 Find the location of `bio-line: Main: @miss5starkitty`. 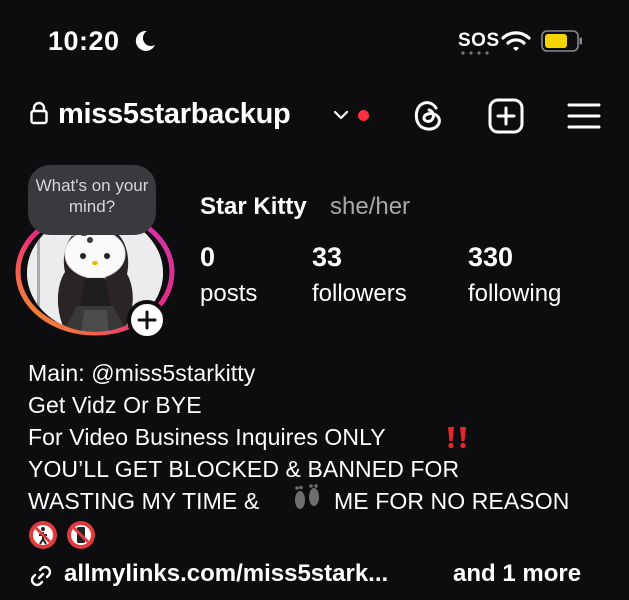

bio-line: Main: @miss5starkitty is located at coordinates (142, 373).